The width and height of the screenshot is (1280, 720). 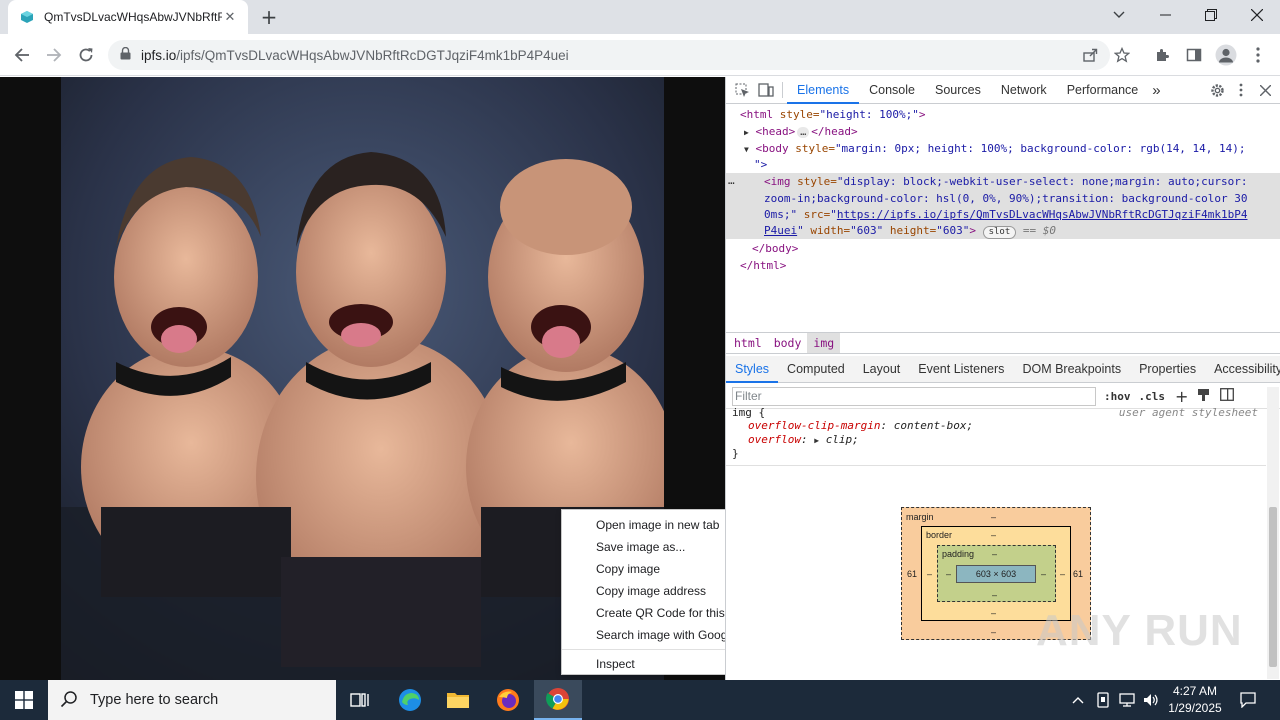 What do you see at coordinates (882, 369) in the screenshot?
I see `subtab-layout: Layout` at bounding box center [882, 369].